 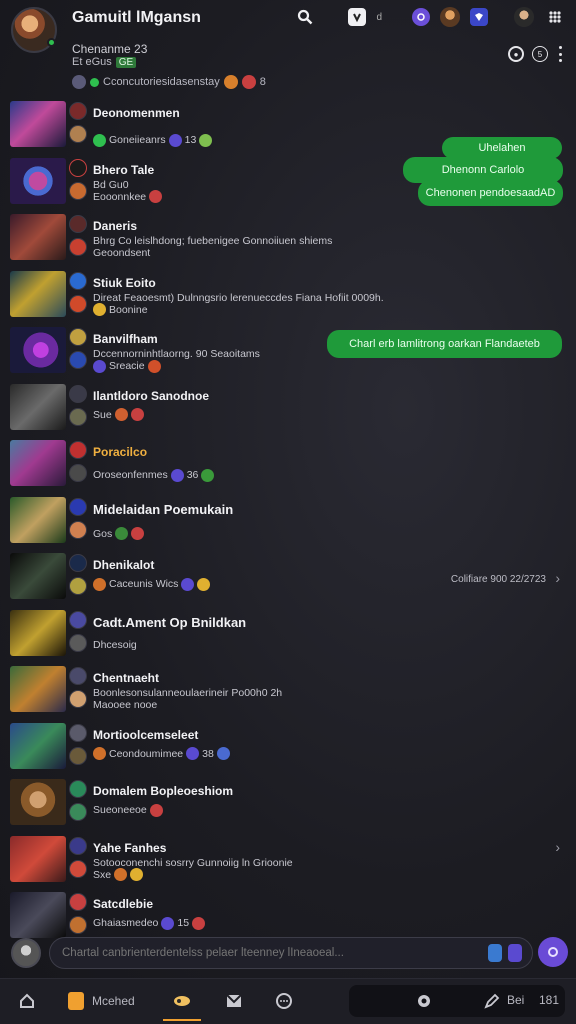 What do you see at coordinates (560, 54) in the screenshot?
I see `more-vertical-icon` at bounding box center [560, 54].